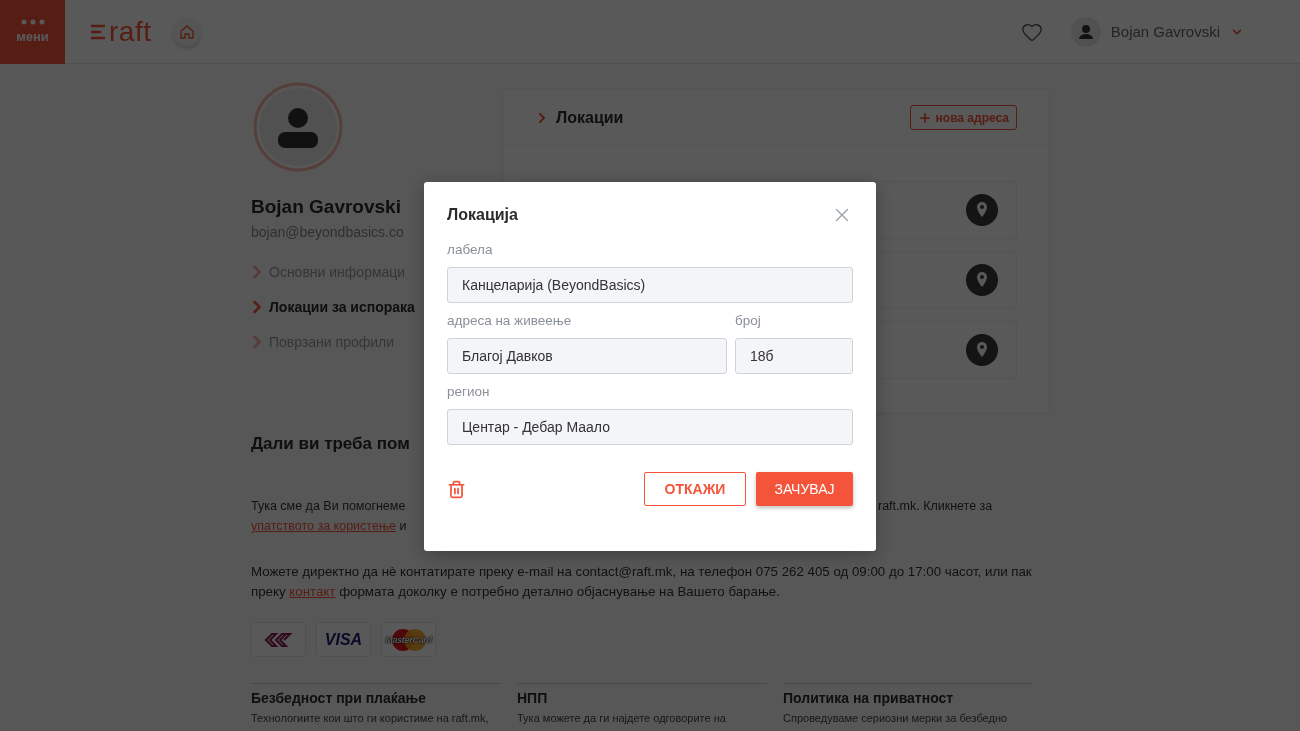 The image size is (1300, 731). Describe the element at coordinates (642, 582) in the screenshot. I see `contact-paragraph: Можете директно да нè контатирате преку e-mail на contact@raft.mk, на телефон 075 262 405 од 09:00 до 17:00 часот, или пак преку контакт формата доколку е потребно детално објаснување на Вашето барање.` at that location.